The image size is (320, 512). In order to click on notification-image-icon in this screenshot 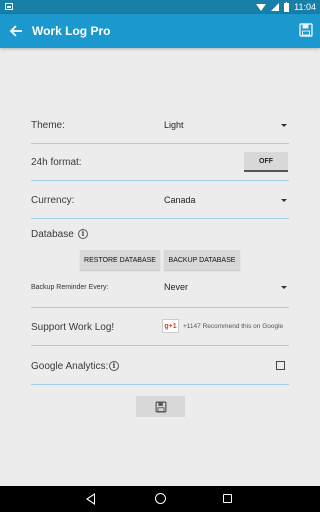, I will do `click(9, 6)`.